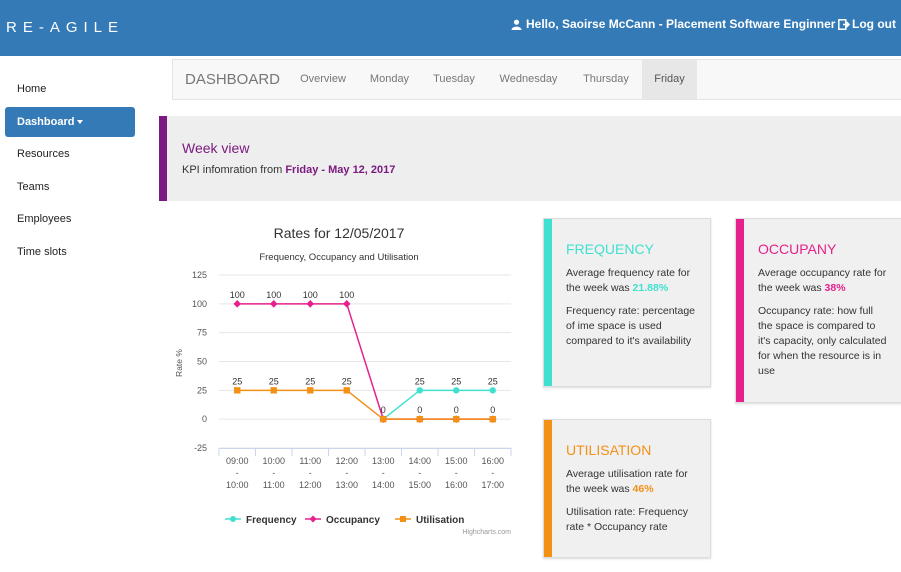 This screenshot has width=901, height=572. What do you see at coordinates (204, 419) in the screenshot?
I see `y-tick-label: 0` at bounding box center [204, 419].